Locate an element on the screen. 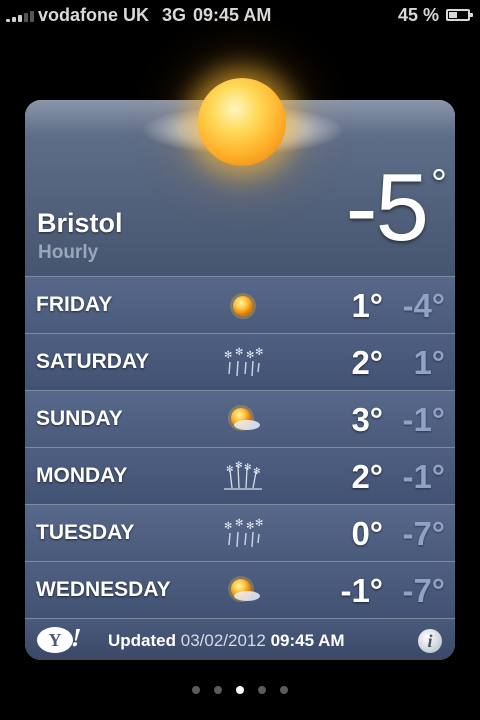 This screenshot has width=480, height=720. signal-strength-icon is located at coordinates (21, 16).